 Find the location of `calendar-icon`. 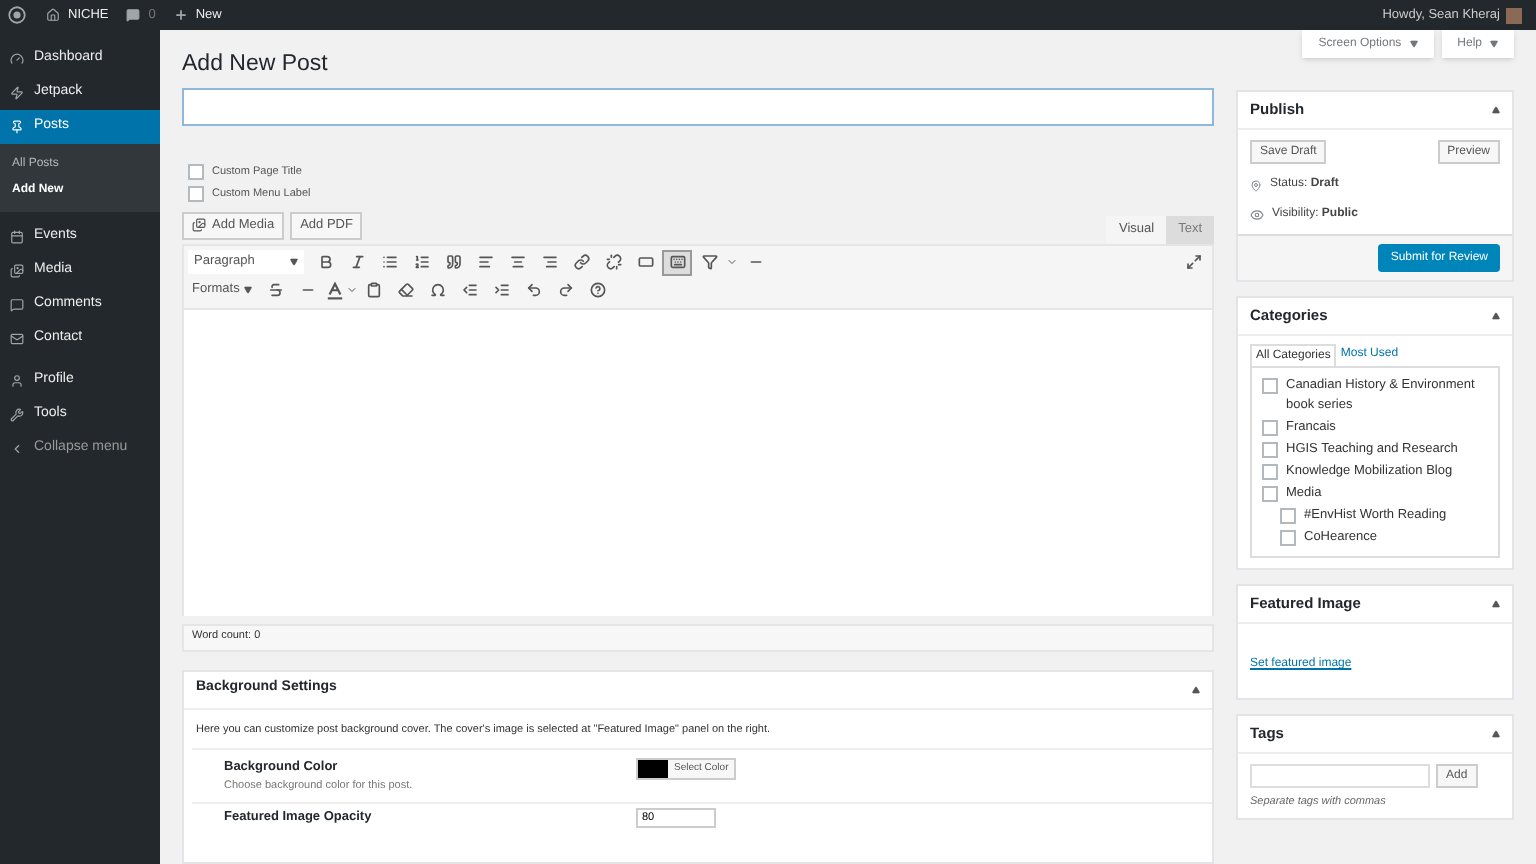

calendar-icon is located at coordinates (17, 237).